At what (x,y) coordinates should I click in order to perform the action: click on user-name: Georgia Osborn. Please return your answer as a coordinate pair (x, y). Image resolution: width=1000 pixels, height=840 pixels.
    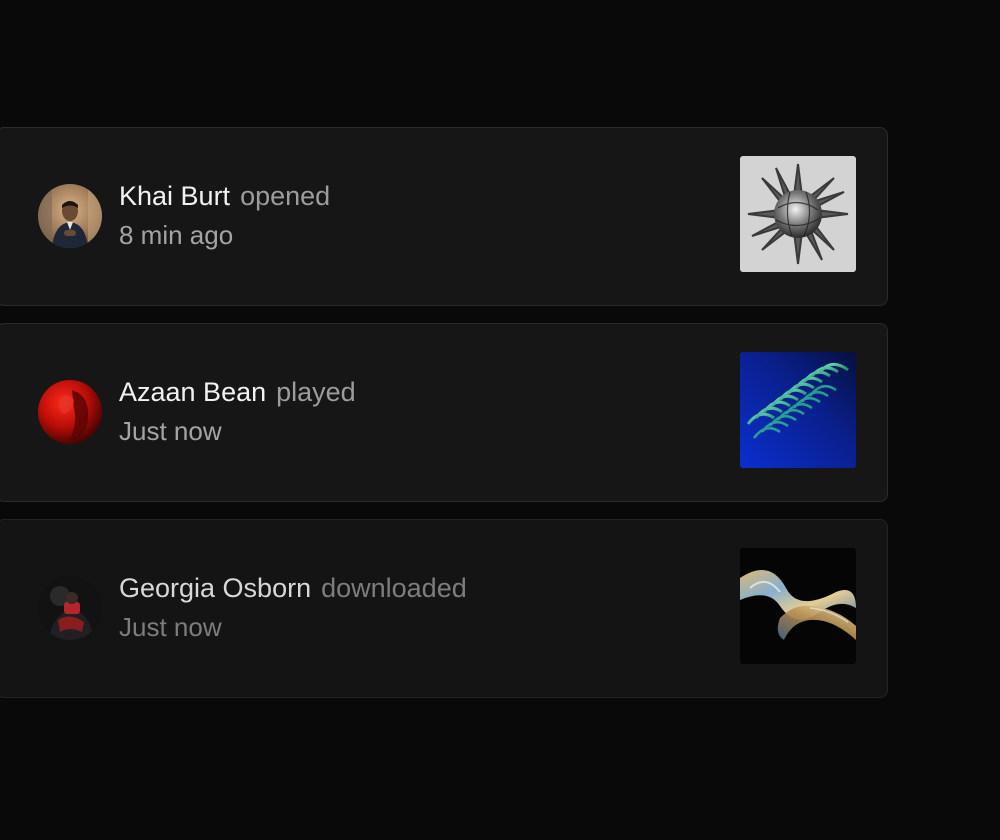
    Looking at the image, I should click on (215, 588).